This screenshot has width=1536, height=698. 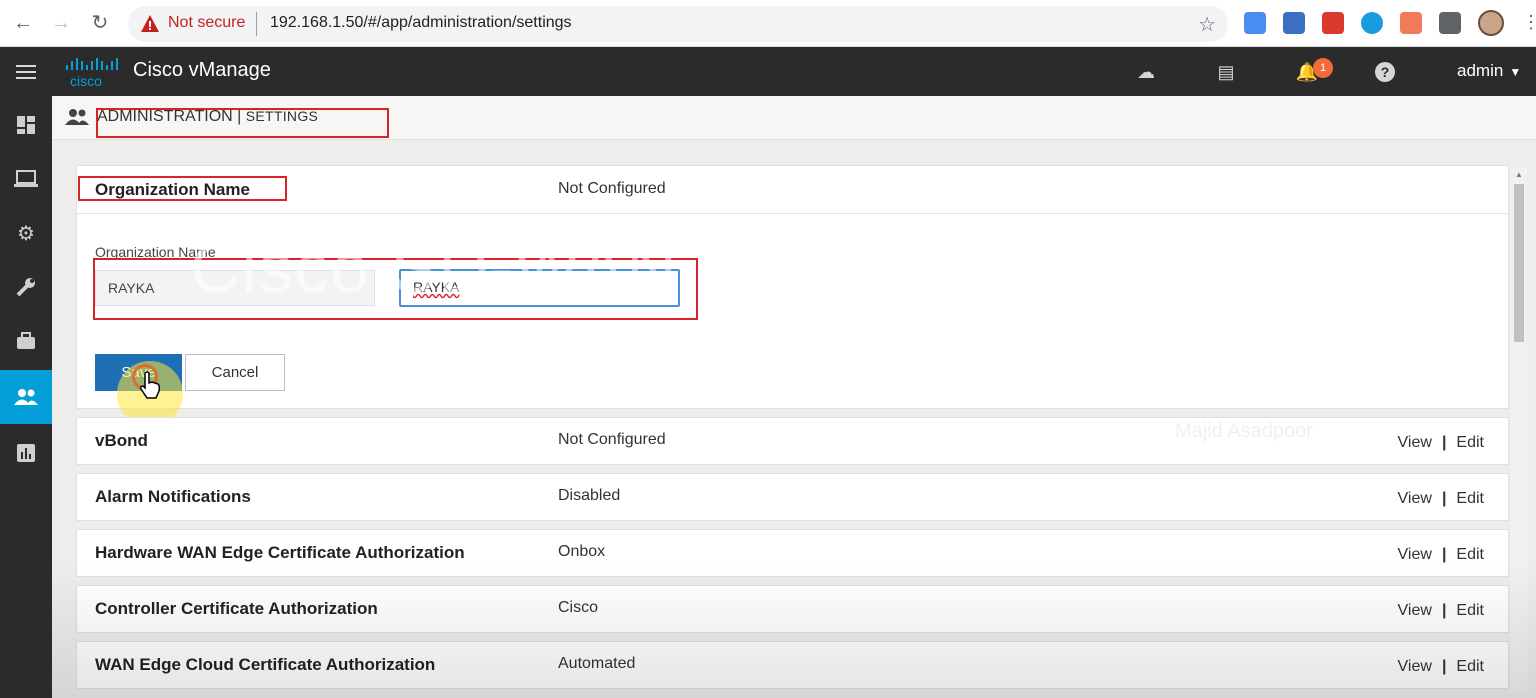 I want to click on setting-row-vbond: vBond Not Configured View | Edit, so click(x=792, y=441).